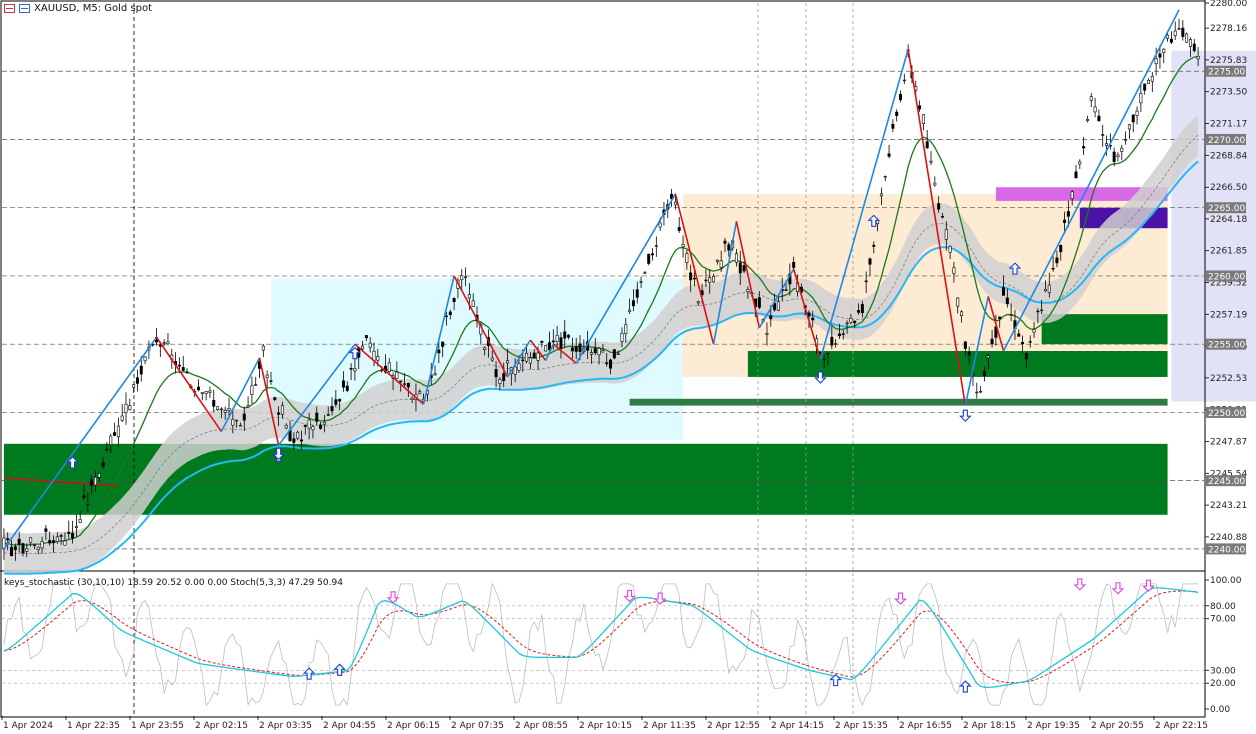 Image resolution: width=1256 pixels, height=734 pixels. Describe the element at coordinates (349, 726) in the screenshot. I see `time-tick-label: 2 Apr 04:55` at that location.